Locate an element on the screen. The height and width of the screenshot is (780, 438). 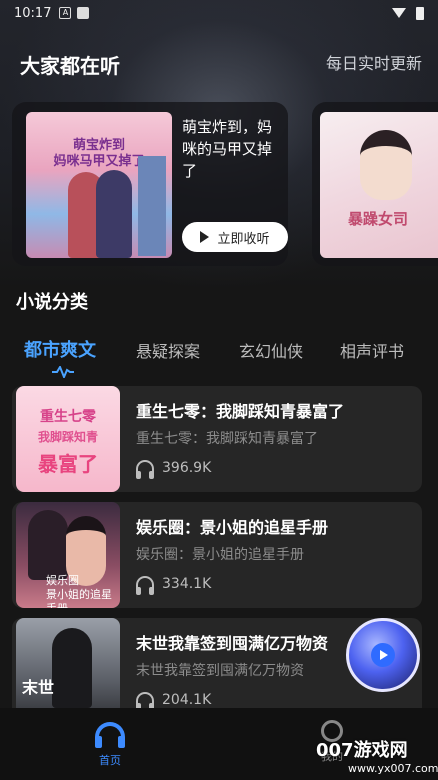
nav-home: 首页 is located at coordinates (110, 745).